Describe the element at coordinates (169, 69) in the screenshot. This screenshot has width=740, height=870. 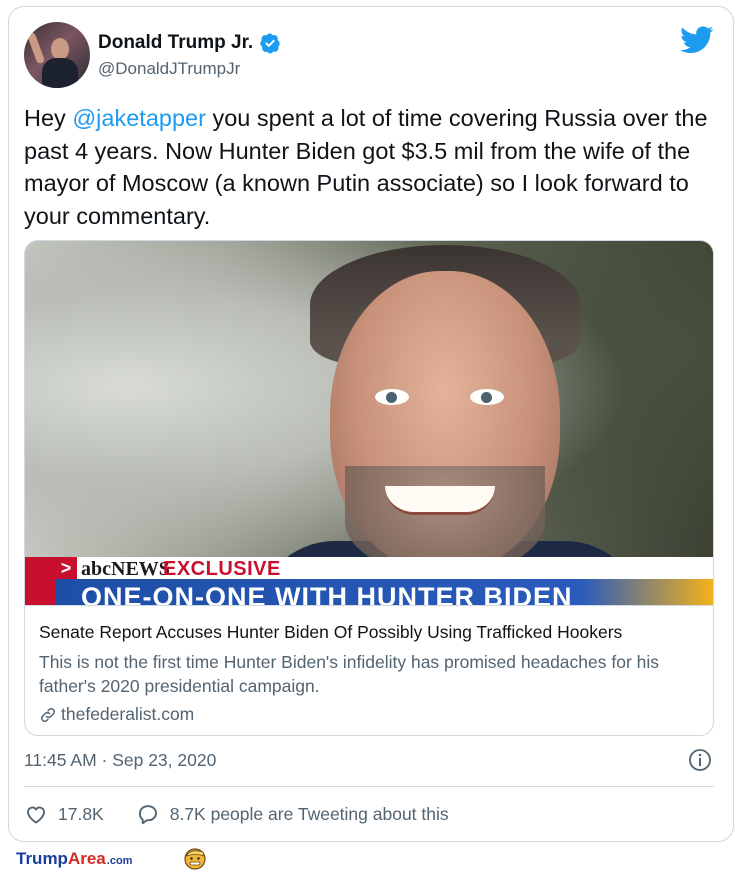
I see `author-handle: @DonaldJTrumpJr` at that location.